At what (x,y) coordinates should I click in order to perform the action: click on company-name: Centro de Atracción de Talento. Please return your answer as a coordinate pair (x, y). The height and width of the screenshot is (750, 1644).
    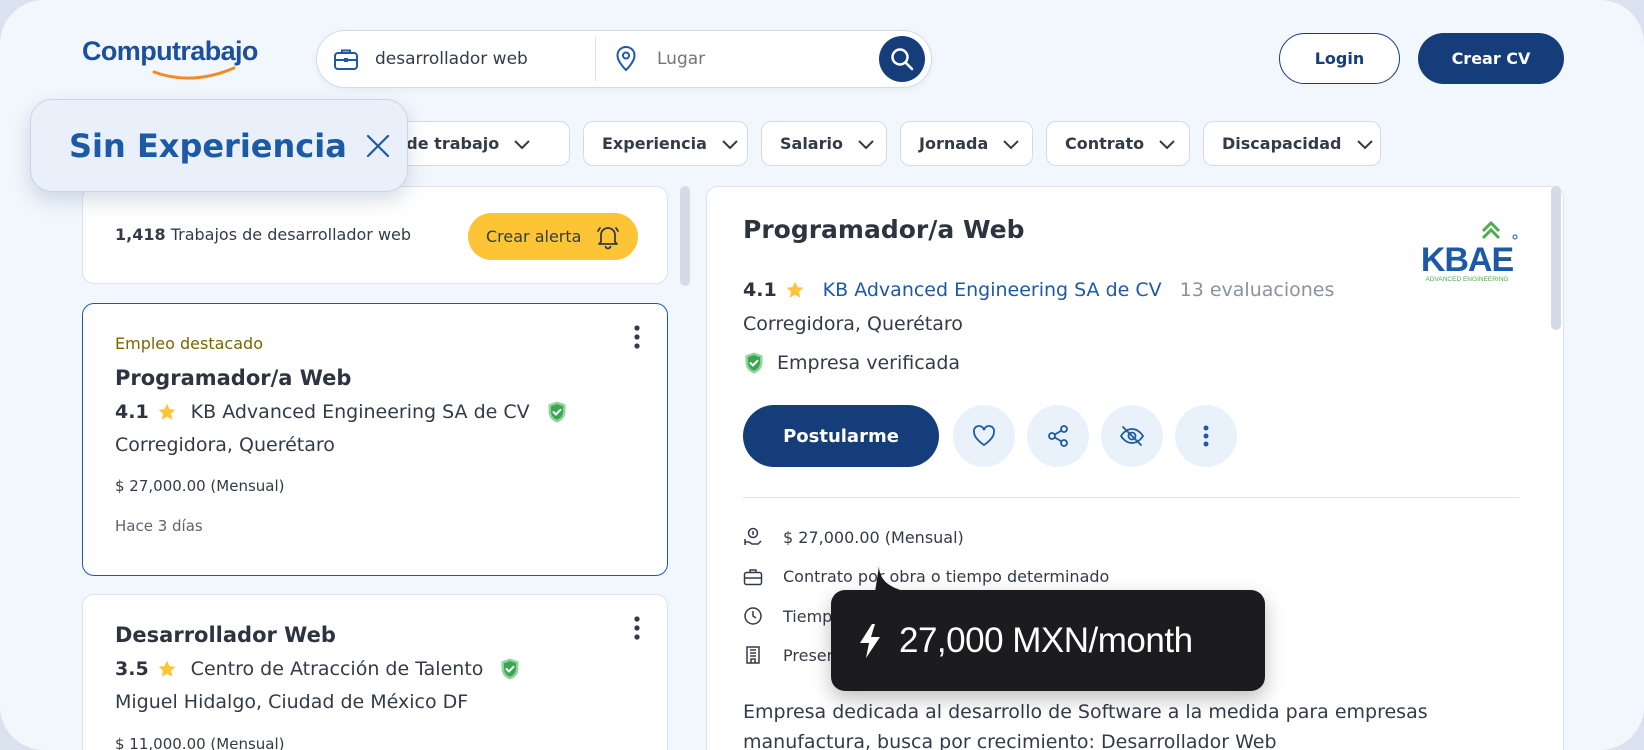
    Looking at the image, I should click on (337, 669).